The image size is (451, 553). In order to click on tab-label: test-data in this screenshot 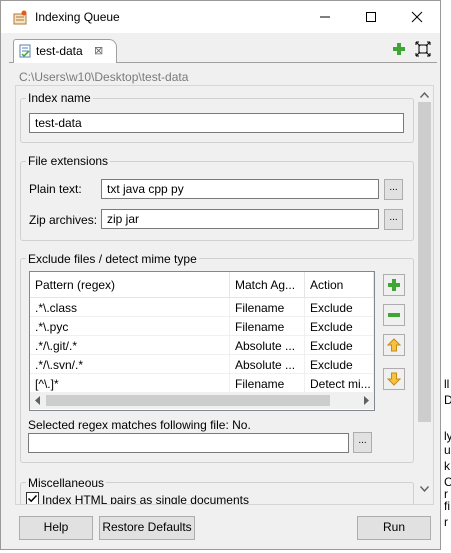, I will do `click(59, 51)`.